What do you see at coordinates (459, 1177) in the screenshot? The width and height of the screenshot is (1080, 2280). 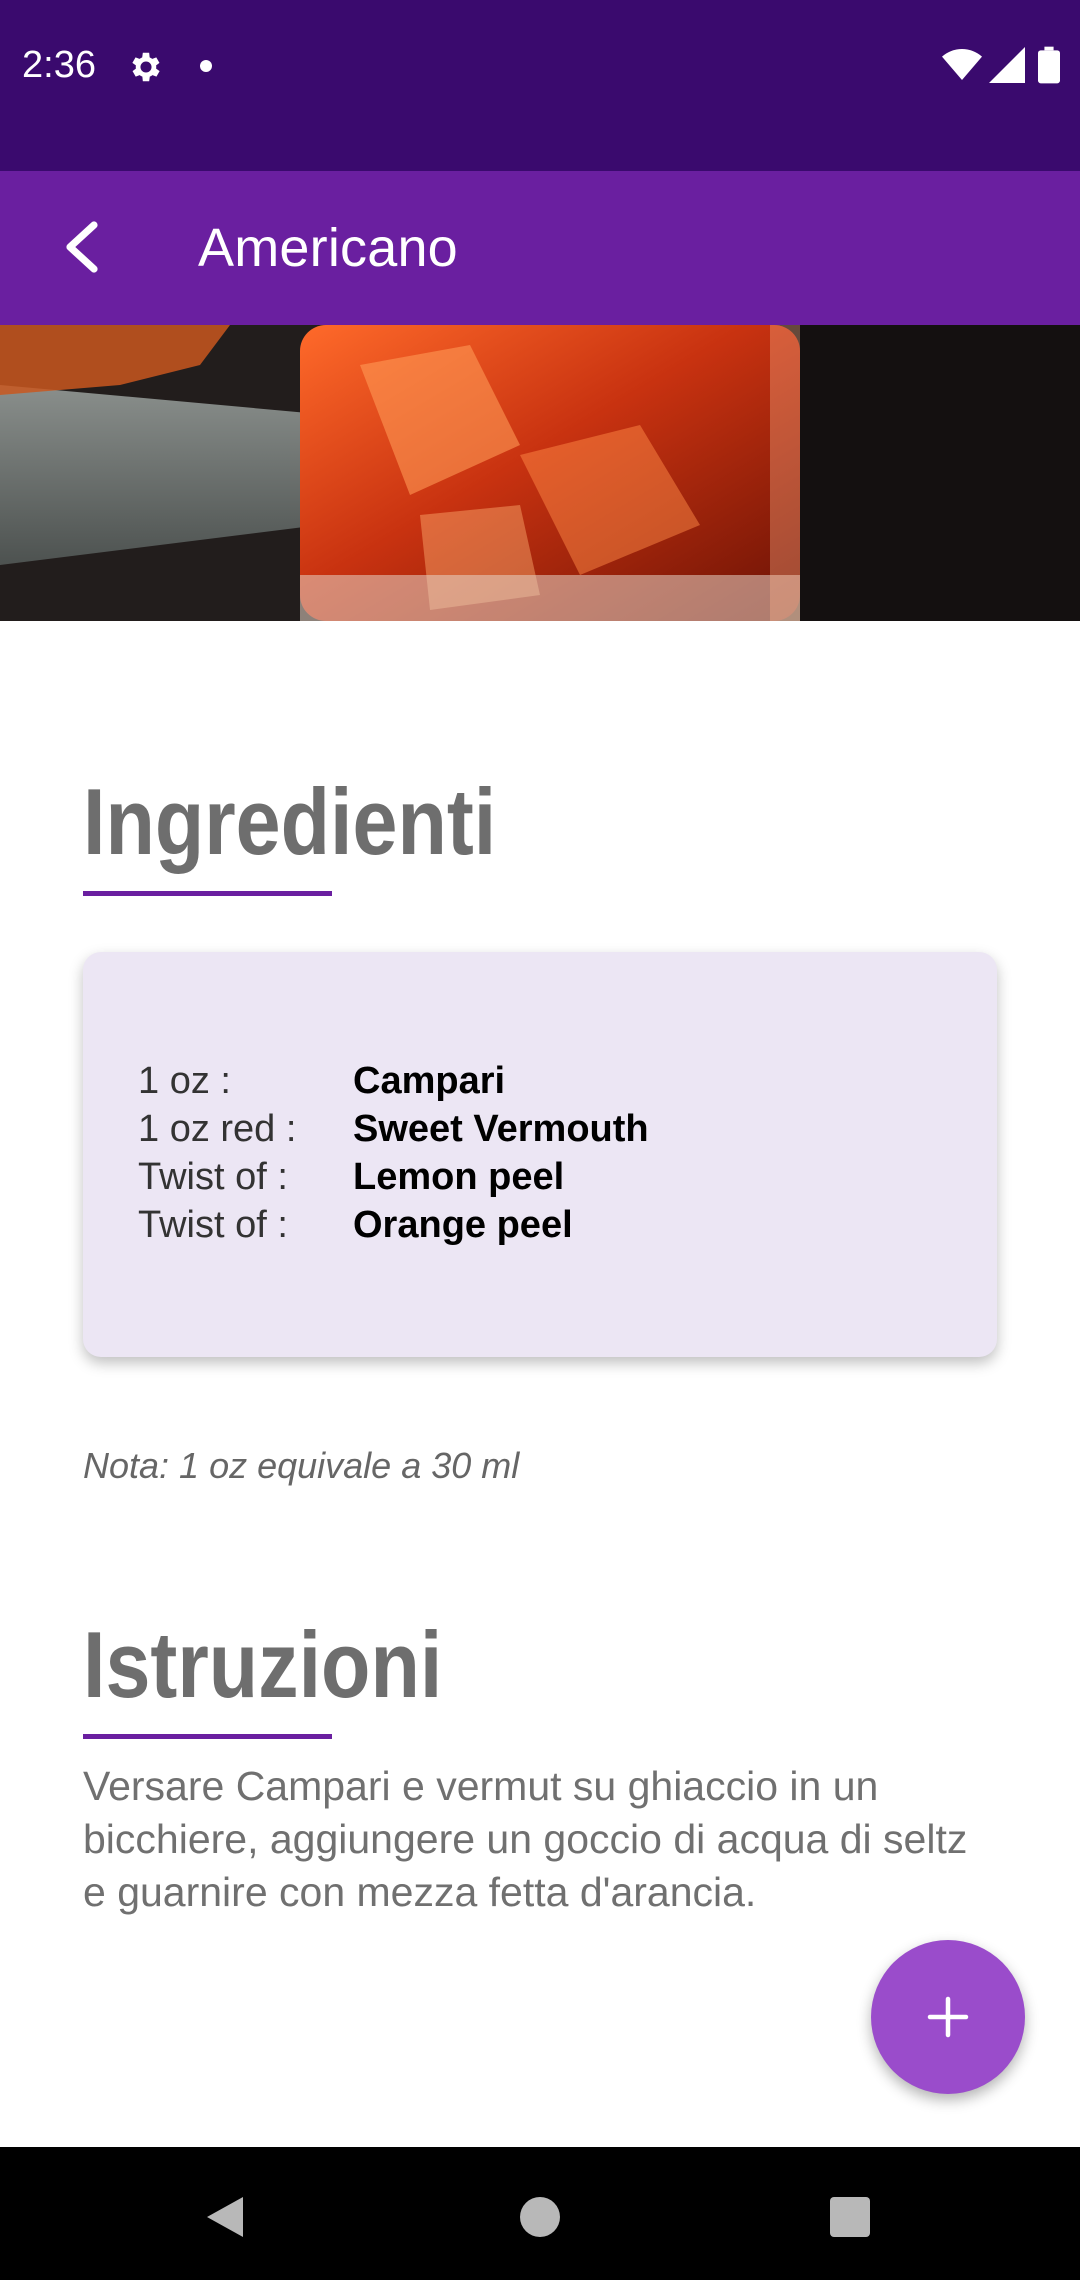 I see `ingredient-name: Lemon peel` at bounding box center [459, 1177].